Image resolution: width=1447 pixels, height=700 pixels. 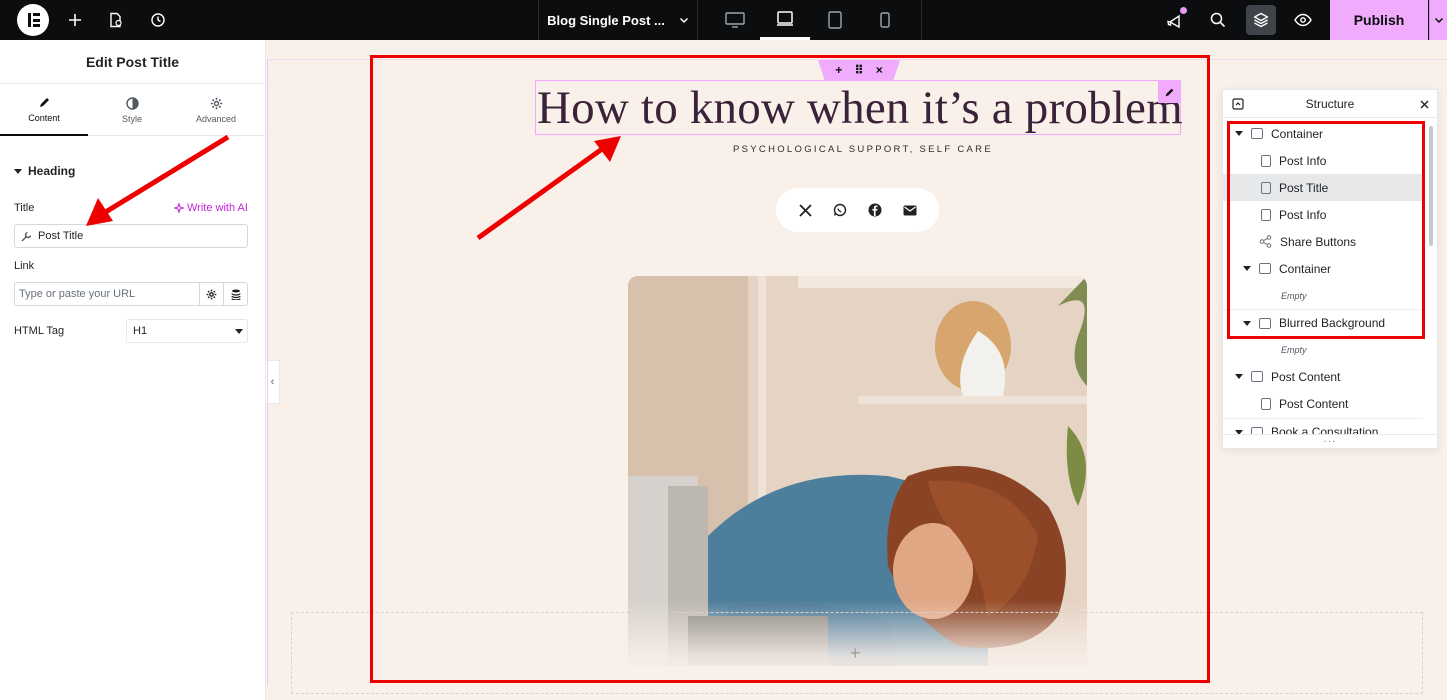 I want to click on section-heading-toggle: Heading, so click(x=44, y=171).